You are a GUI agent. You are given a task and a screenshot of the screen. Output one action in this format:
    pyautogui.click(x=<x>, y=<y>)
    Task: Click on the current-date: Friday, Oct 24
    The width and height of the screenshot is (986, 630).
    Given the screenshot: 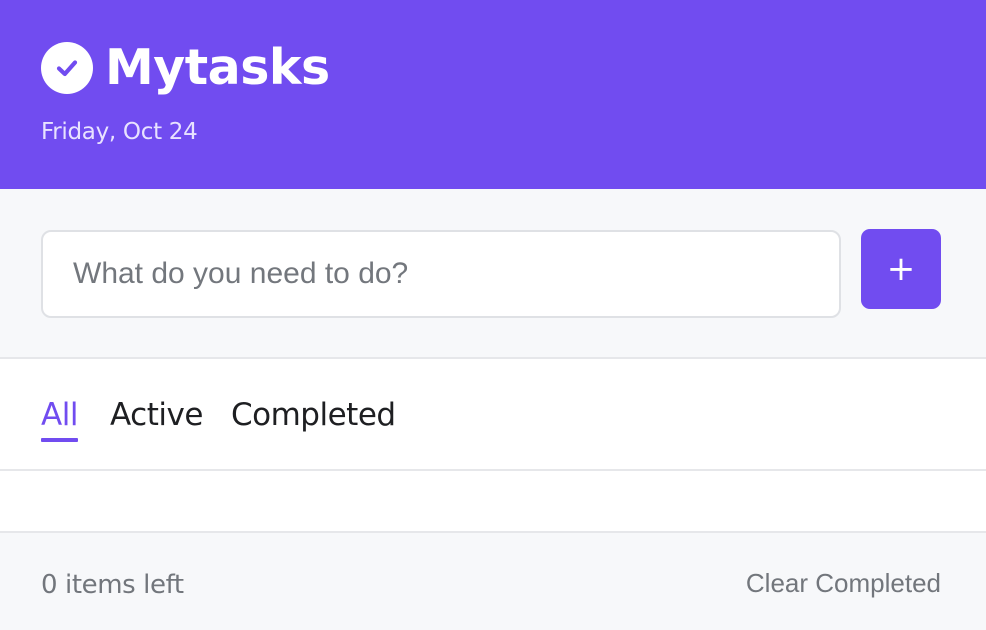 What is the action you would take?
    pyautogui.click(x=119, y=132)
    